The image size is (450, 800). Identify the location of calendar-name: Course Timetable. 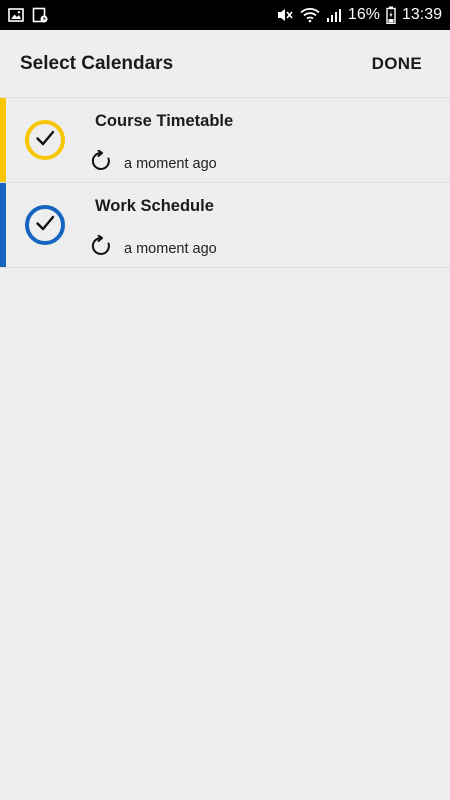
(164, 121).